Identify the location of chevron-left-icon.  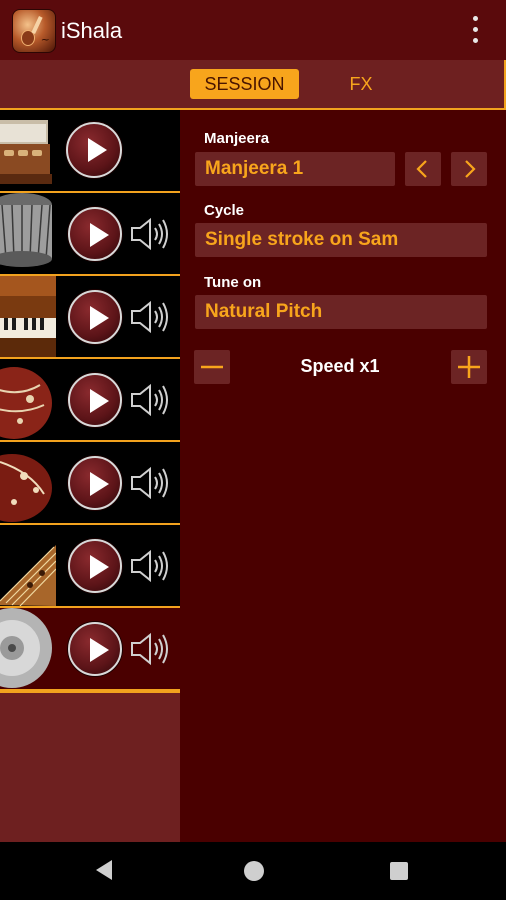
(421, 169).